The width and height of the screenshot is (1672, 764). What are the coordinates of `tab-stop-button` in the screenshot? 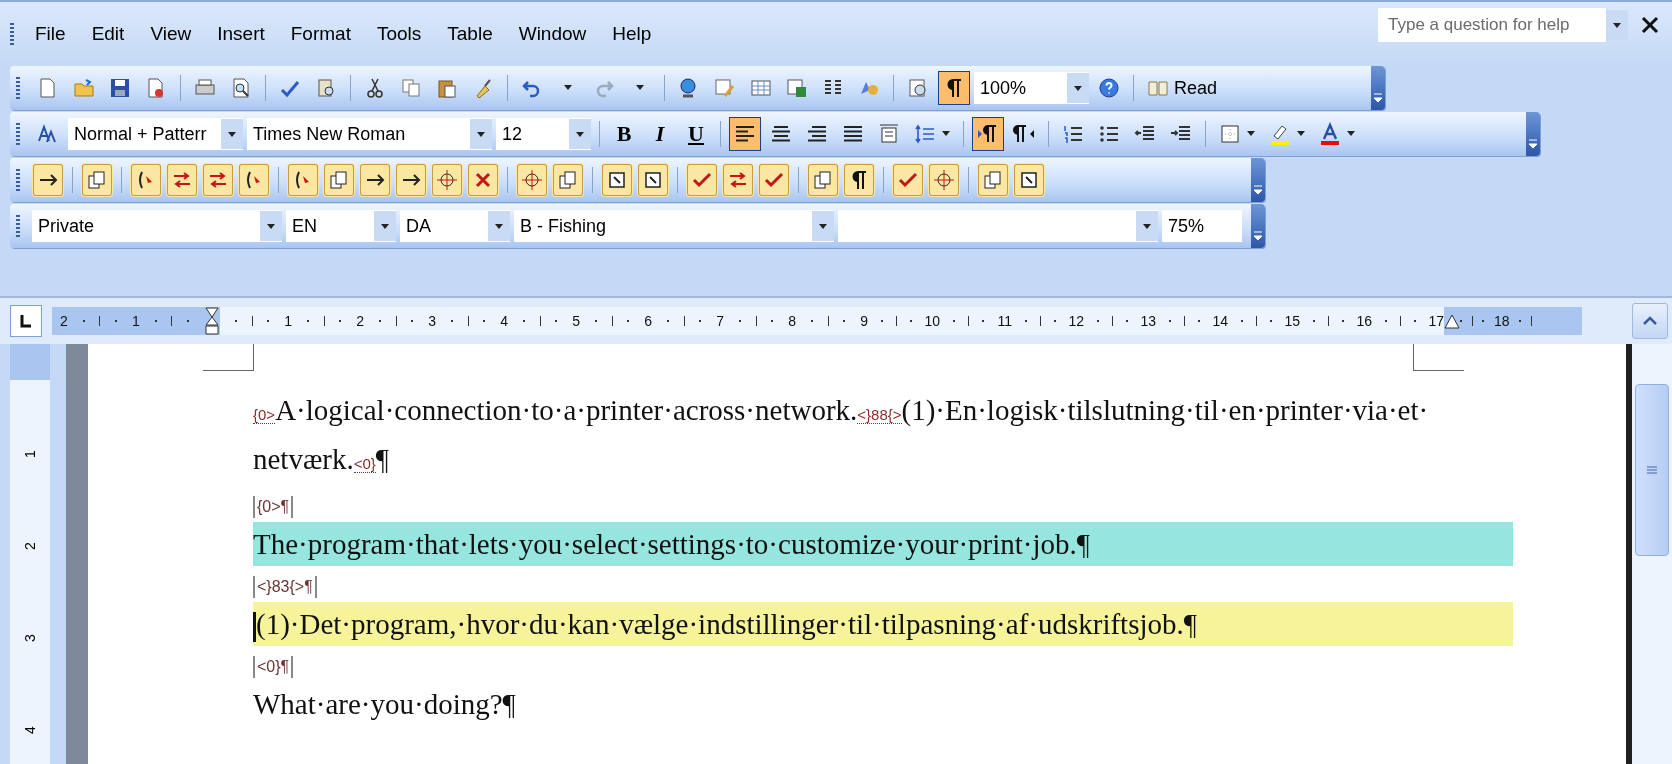 It's located at (26, 321).